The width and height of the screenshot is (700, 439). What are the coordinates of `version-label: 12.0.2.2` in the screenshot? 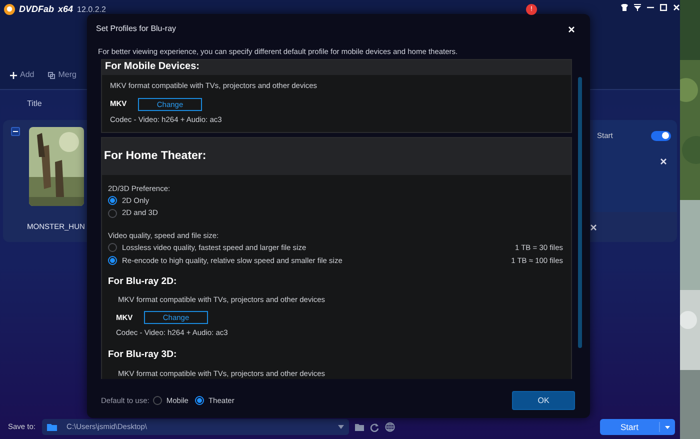 It's located at (91, 10).